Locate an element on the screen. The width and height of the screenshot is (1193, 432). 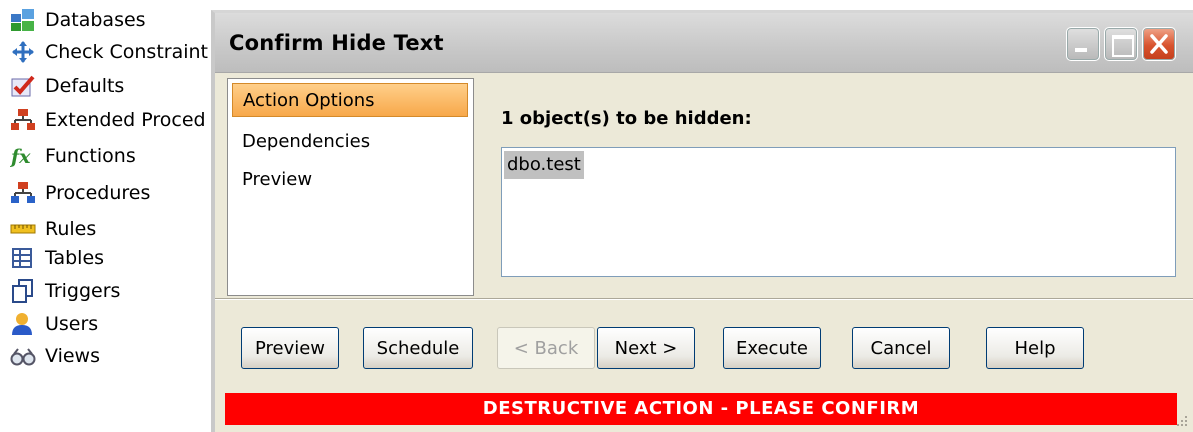
back-button: < Back is located at coordinates (546, 348).